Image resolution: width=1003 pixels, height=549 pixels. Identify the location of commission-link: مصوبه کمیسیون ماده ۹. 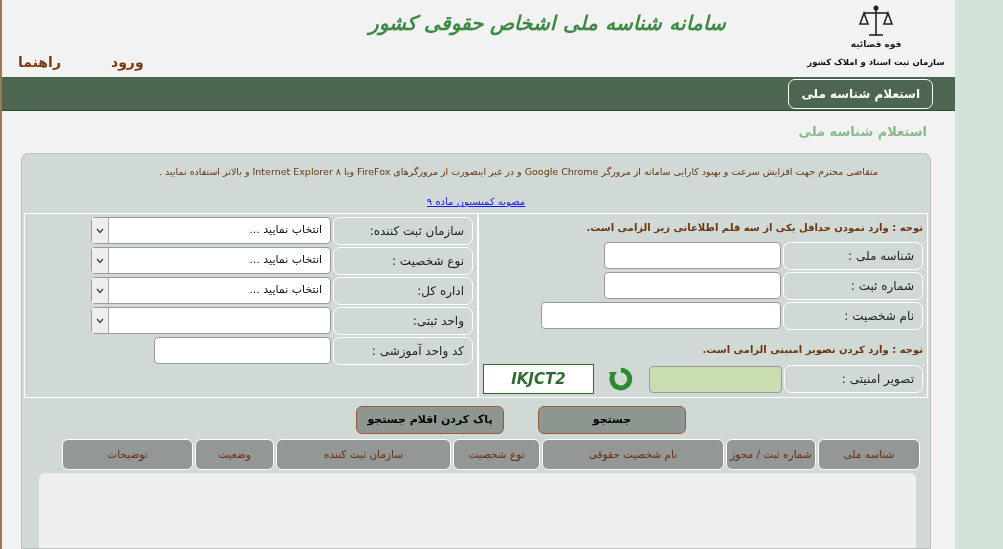
(476, 201).